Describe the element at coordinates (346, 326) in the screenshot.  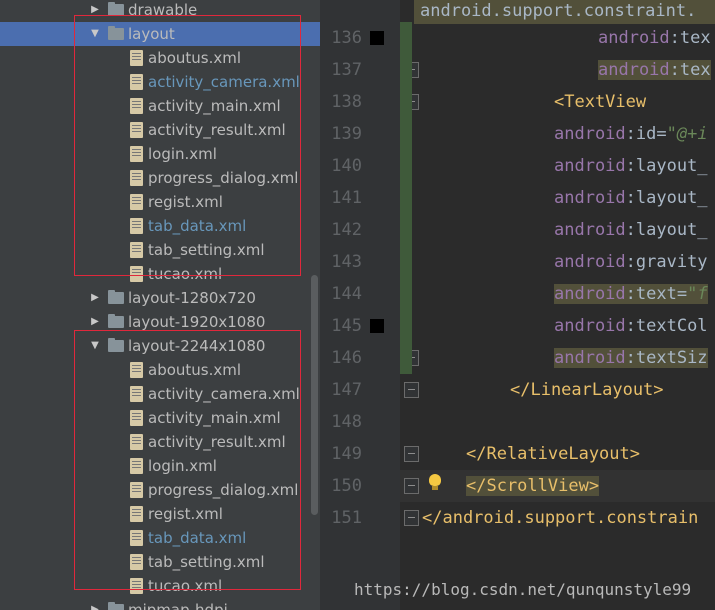
I see `line-number: 145` at that location.